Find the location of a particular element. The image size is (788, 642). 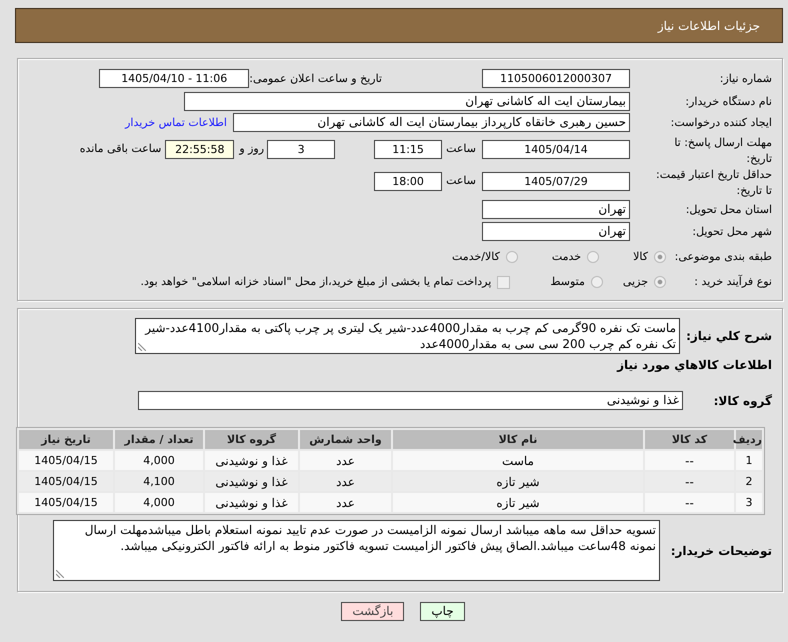

field-label: توضیحات خریدار: is located at coordinates (721, 550).